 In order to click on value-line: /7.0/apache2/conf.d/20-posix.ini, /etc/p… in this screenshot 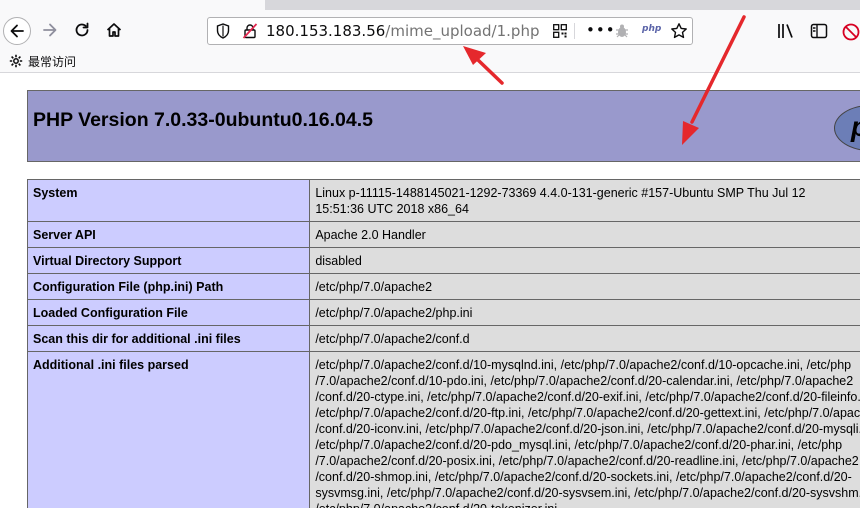, I will do `click(587, 461)`.